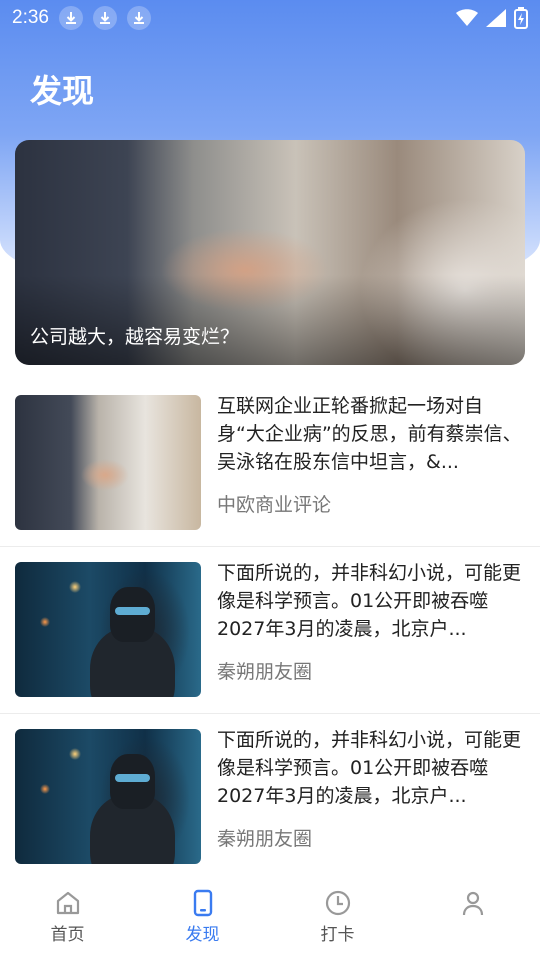  Describe the element at coordinates (467, 17) in the screenshot. I see `wifi-icon` at that location.